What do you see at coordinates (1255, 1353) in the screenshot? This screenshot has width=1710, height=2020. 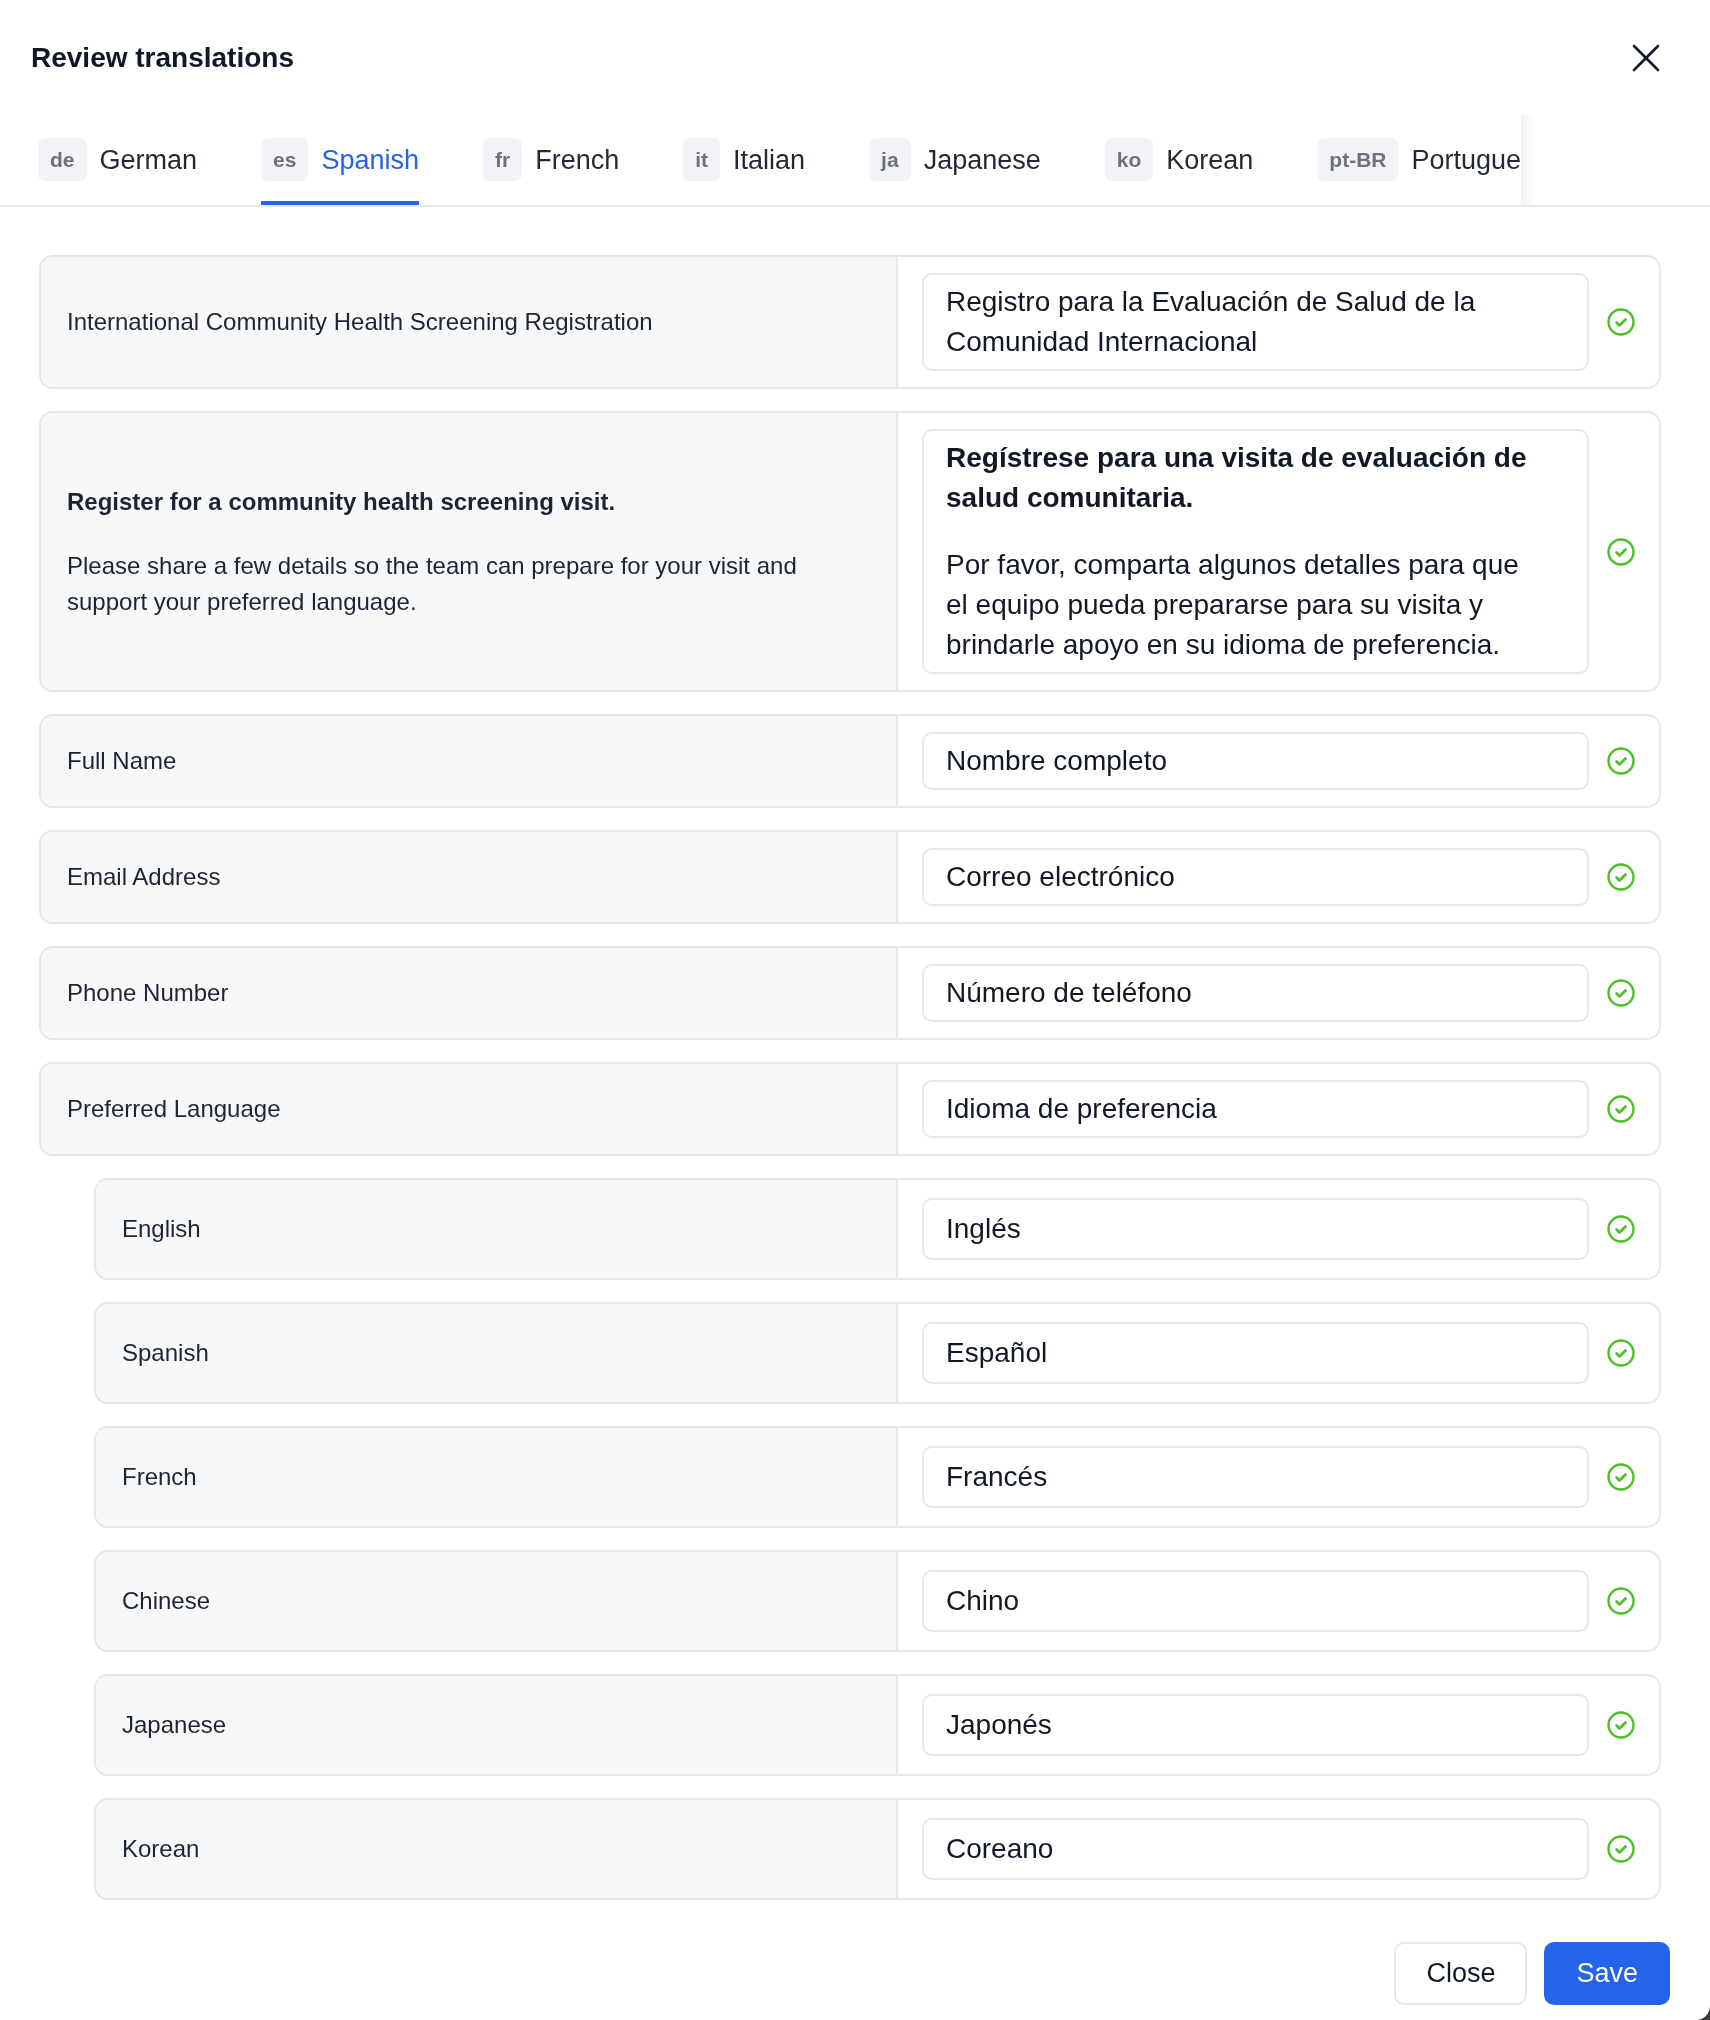 I see `translation-field: Español` at bounding box center [1255, 1353].